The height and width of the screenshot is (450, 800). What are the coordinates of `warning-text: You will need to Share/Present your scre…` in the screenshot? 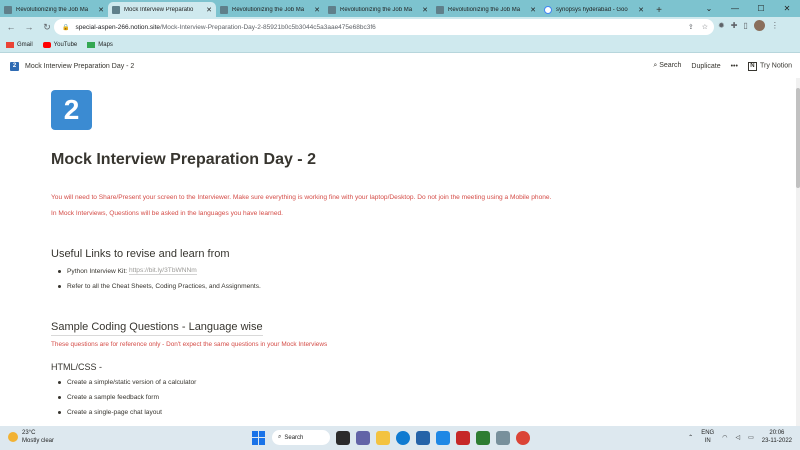 It's located at (301, 197).